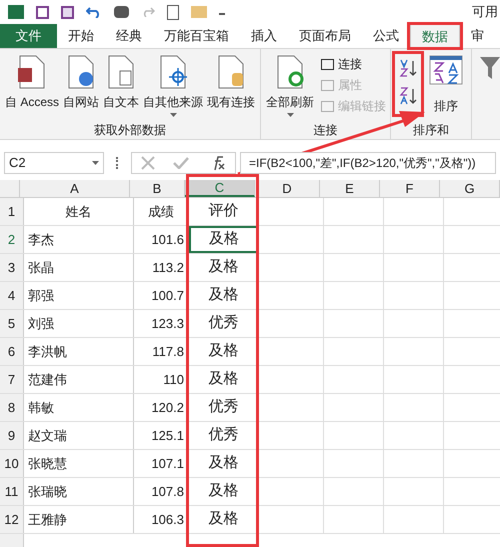 The width and height of the screenshot is (500, 547). Describe the element at coordinates (161, 323) in the screenshot. I see `table-cell: 123.3` at that location.